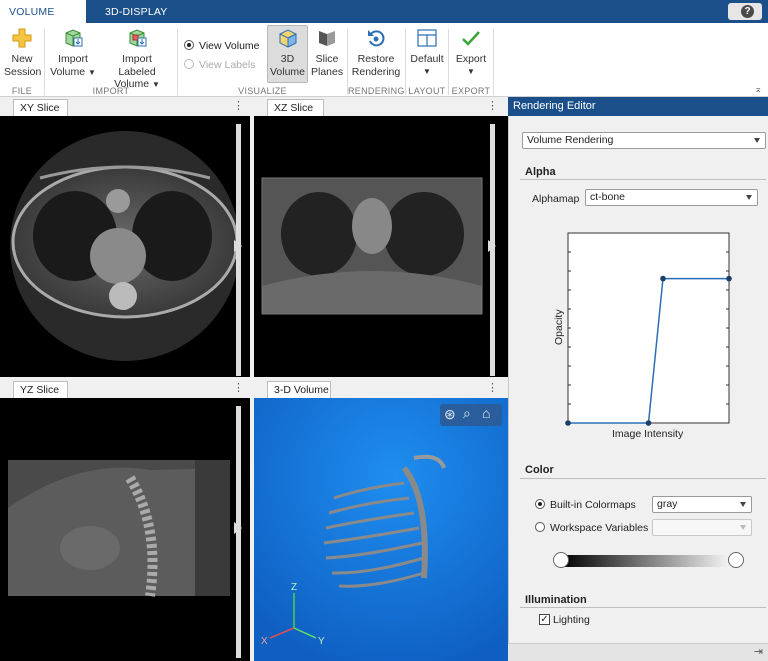  Describe the element at coordinates (43, 21) in the screenshot. I see `tab-volume-viewer: VOLUME VIEWER` at that location.